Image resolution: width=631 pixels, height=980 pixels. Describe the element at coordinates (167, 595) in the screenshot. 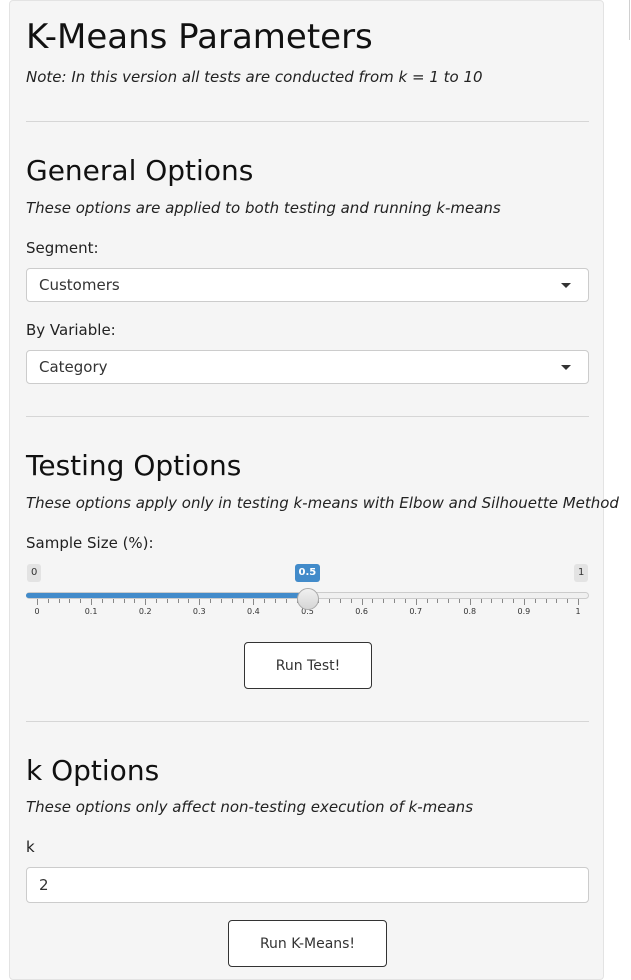

I see `slider-fill` at that location.